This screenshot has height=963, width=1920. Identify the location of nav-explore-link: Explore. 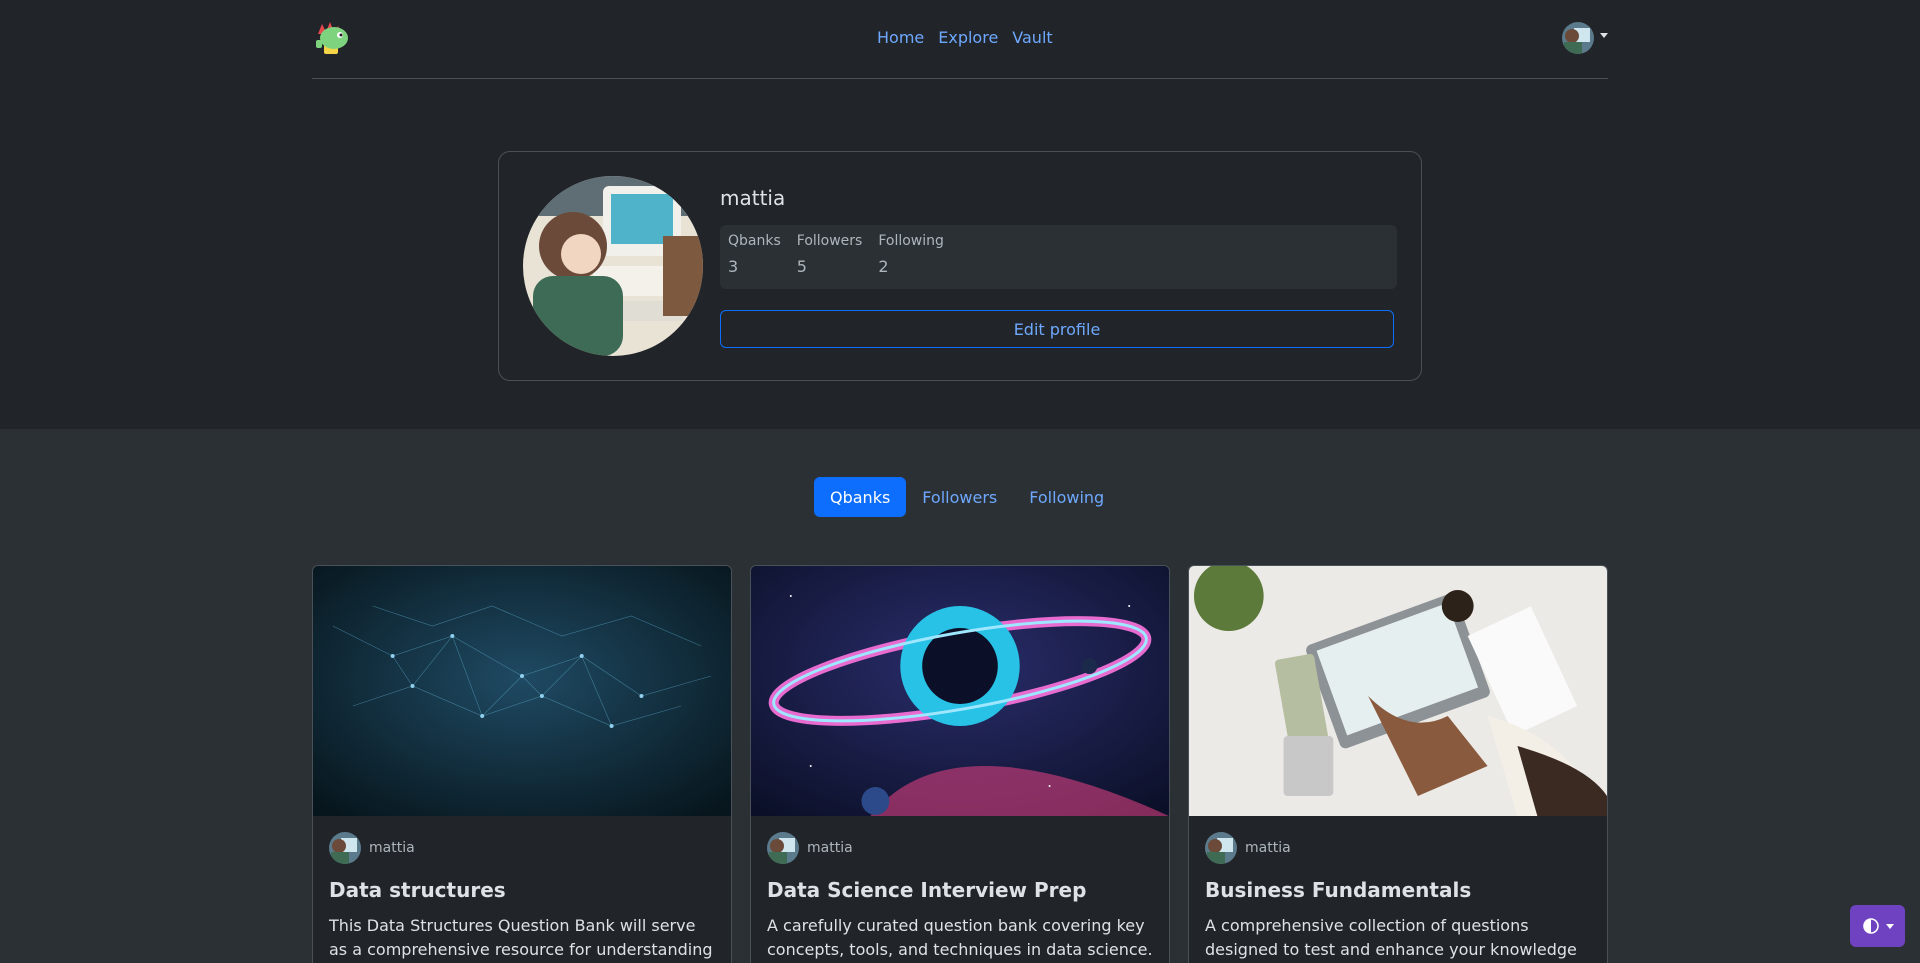
(968, 37).